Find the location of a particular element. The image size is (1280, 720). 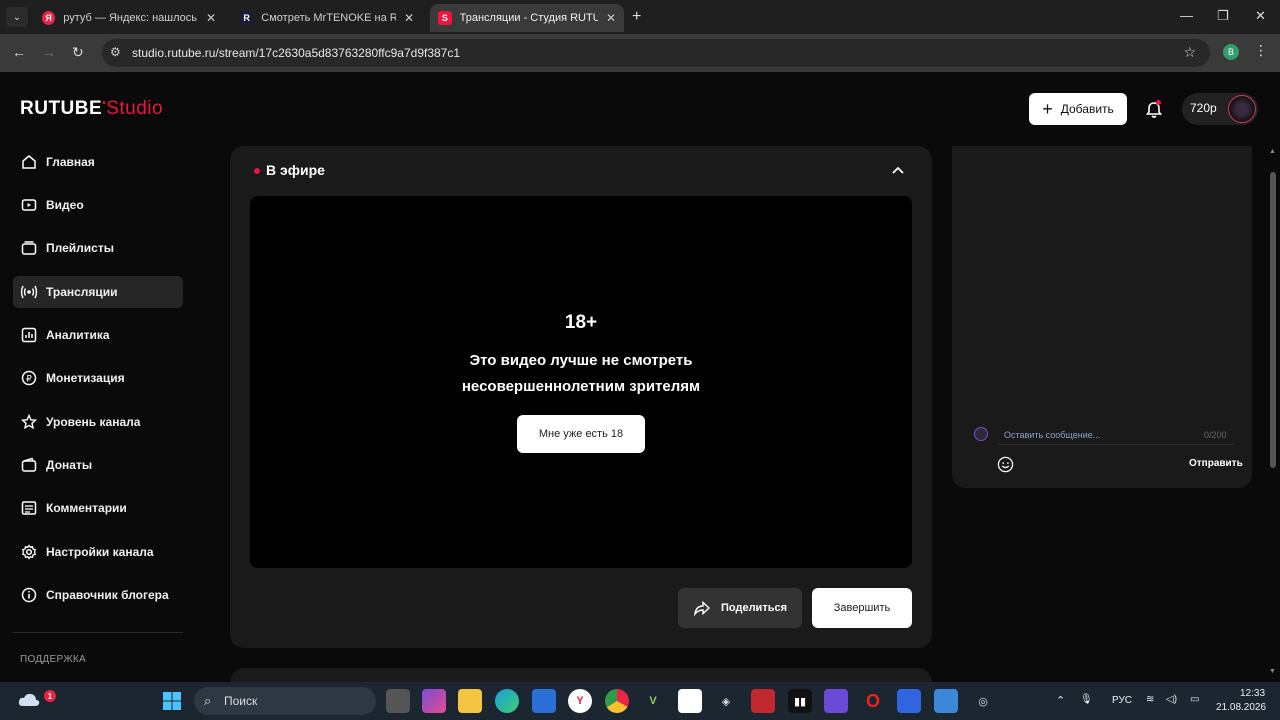

task-view-icon is located at coordinates (398, 701).